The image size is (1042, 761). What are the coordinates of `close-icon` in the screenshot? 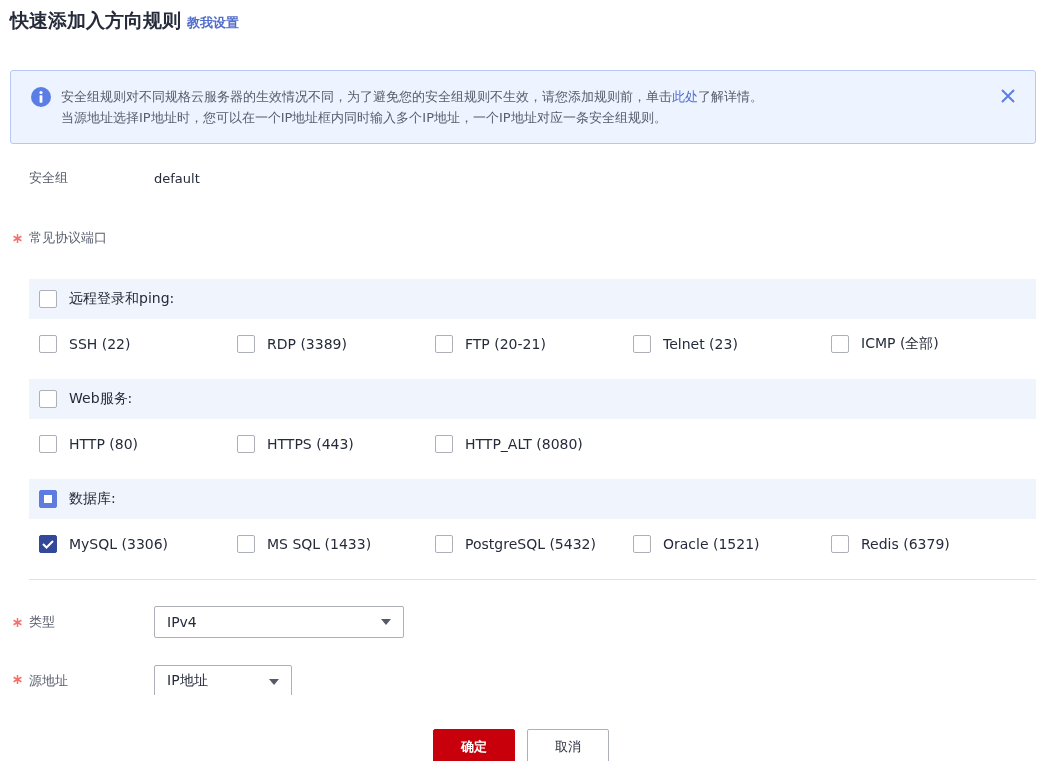 It's located at (1008, 96).